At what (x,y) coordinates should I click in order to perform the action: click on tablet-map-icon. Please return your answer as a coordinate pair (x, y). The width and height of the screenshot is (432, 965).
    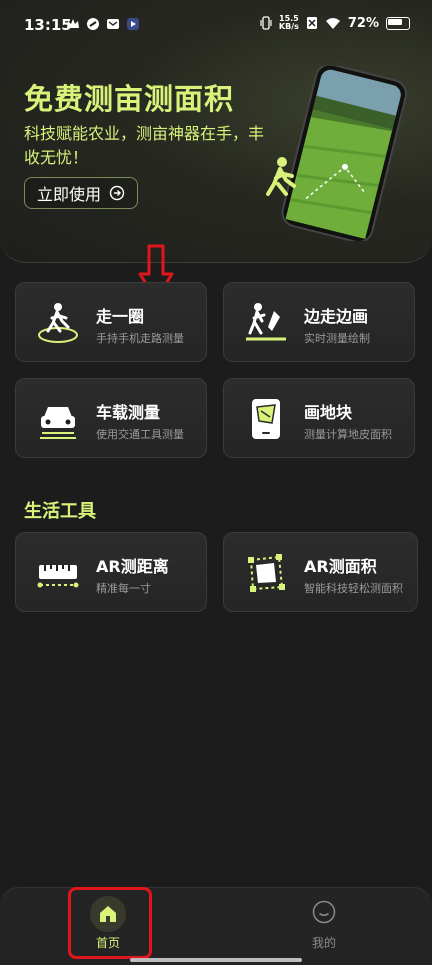
    Looking at the image, I should click on (266, 419).